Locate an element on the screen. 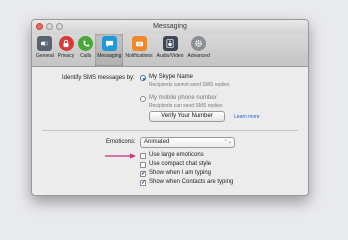 Image resolution: width=348 pixels, height=240 pixels. tab-calls: Calls is located at coordinates (85, 50).